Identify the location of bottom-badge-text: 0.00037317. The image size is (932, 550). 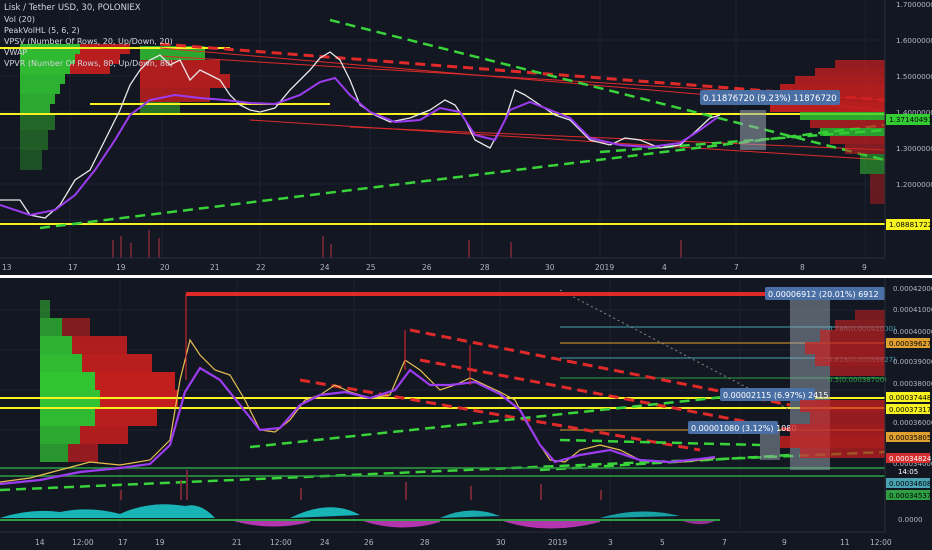
(910, 410).